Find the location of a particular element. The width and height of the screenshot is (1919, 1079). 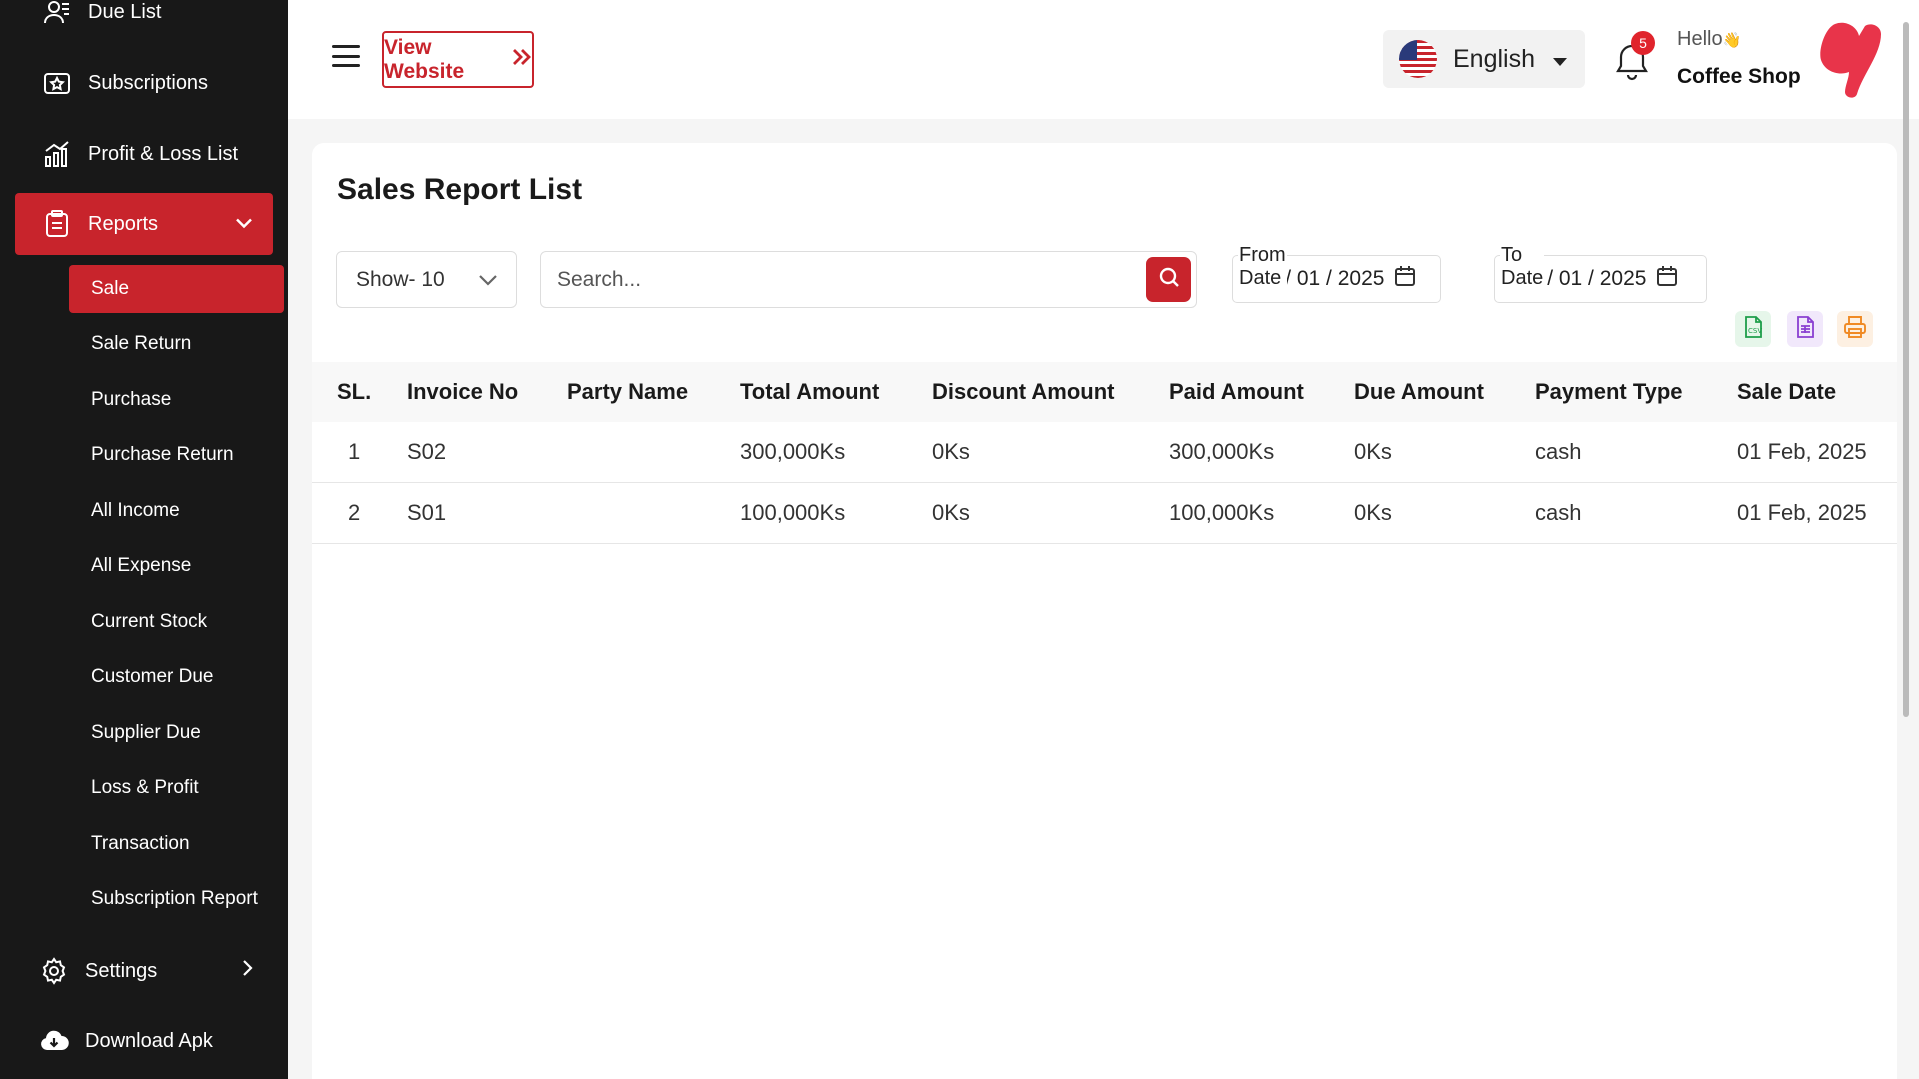

subitem-label: Purchase Return is located at coordinates (162, 454).